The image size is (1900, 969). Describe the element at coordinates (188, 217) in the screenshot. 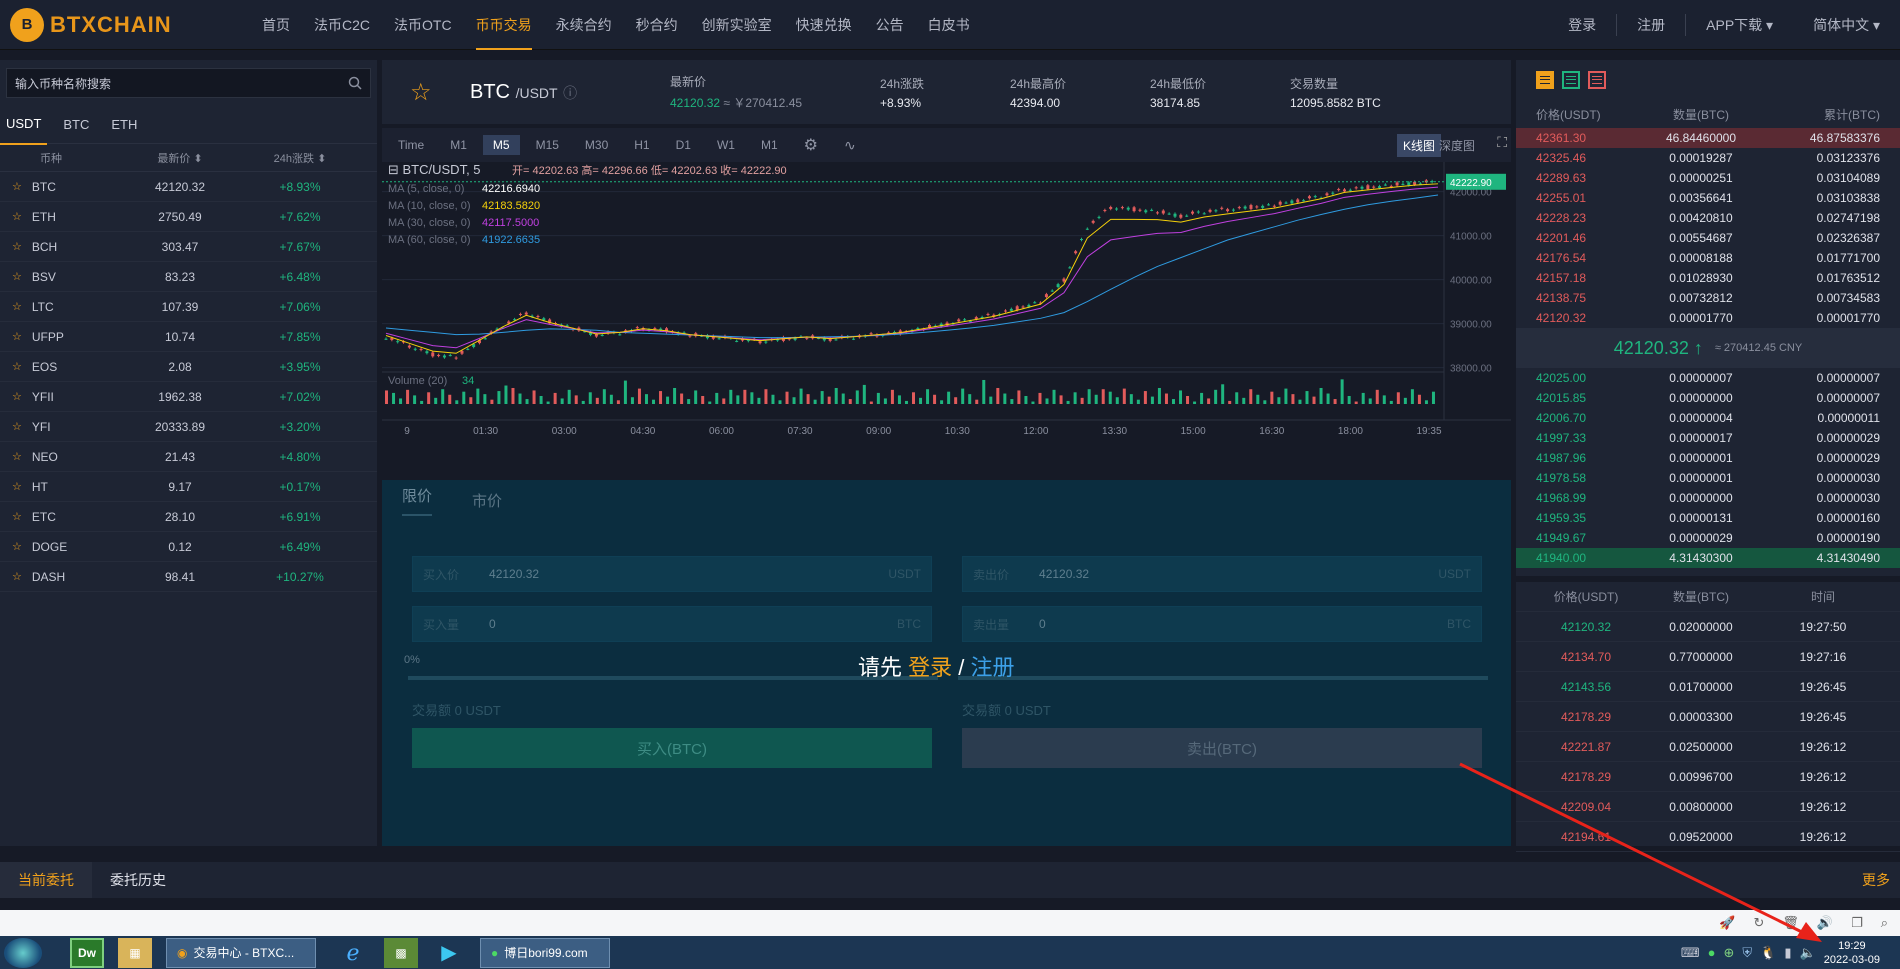

I see `coin-row: ☆ ETH 2750.49 +7.62%` at that location.